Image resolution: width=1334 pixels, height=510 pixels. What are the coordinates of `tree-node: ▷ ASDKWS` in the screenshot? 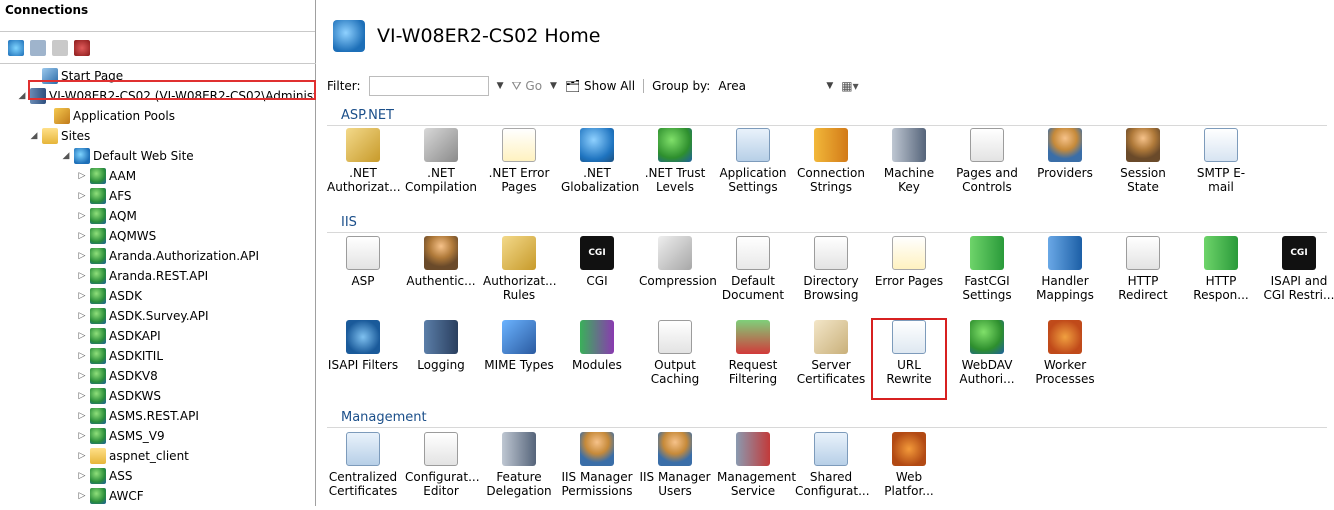 It's located at (118, 396).